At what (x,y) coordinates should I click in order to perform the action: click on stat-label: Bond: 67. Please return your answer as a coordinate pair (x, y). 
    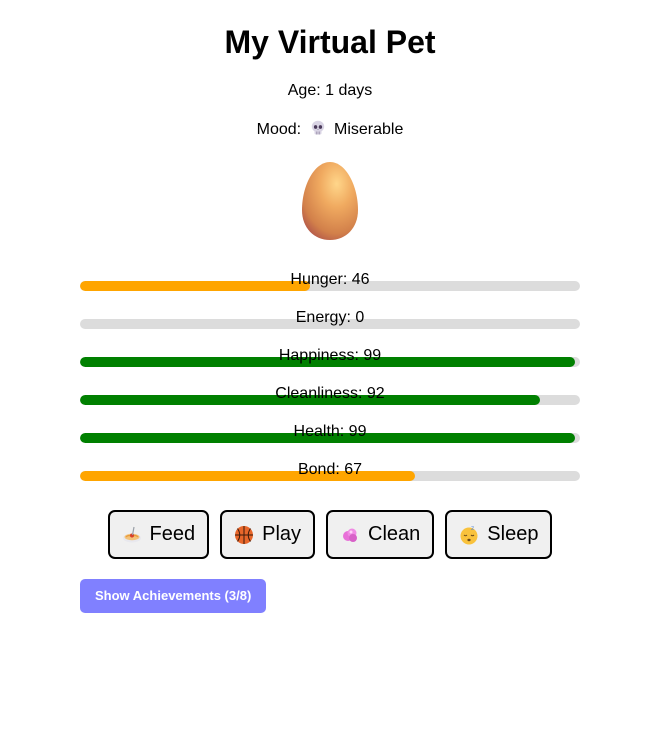
    Looking at the image, I should click on (330, 469).